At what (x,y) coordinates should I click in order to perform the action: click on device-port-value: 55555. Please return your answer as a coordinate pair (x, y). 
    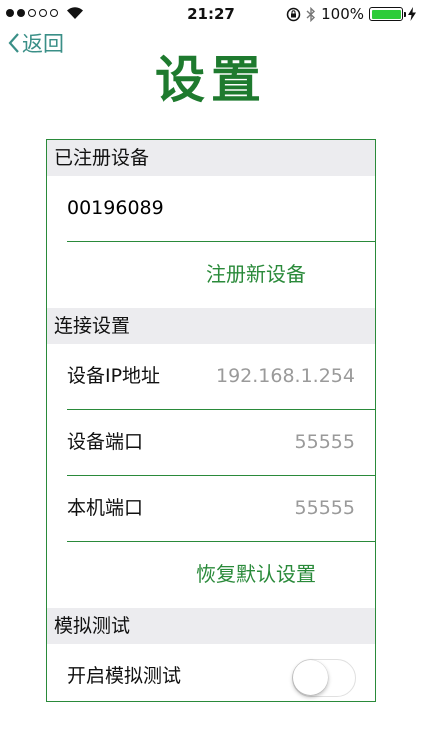
    Looking at the image, I should click on (325, 442).